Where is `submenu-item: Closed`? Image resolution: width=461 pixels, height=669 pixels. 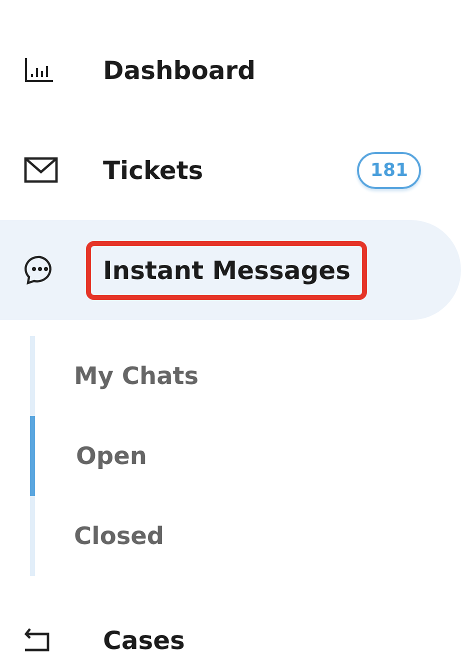 submenu-item: Closed is located at coordinates (245, 536).